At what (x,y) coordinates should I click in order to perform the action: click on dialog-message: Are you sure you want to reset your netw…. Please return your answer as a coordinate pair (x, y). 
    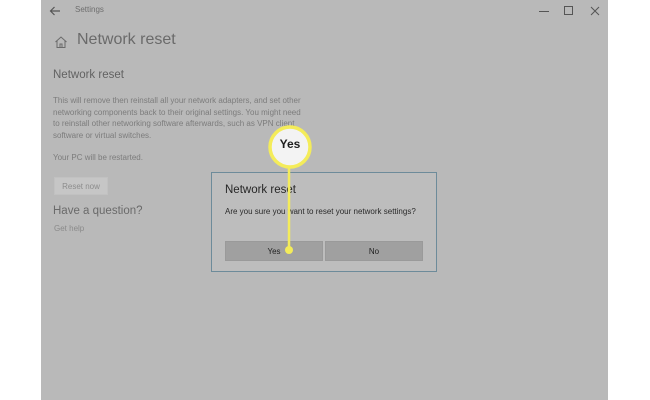
    Looking at the image, I should click on (320, 211).